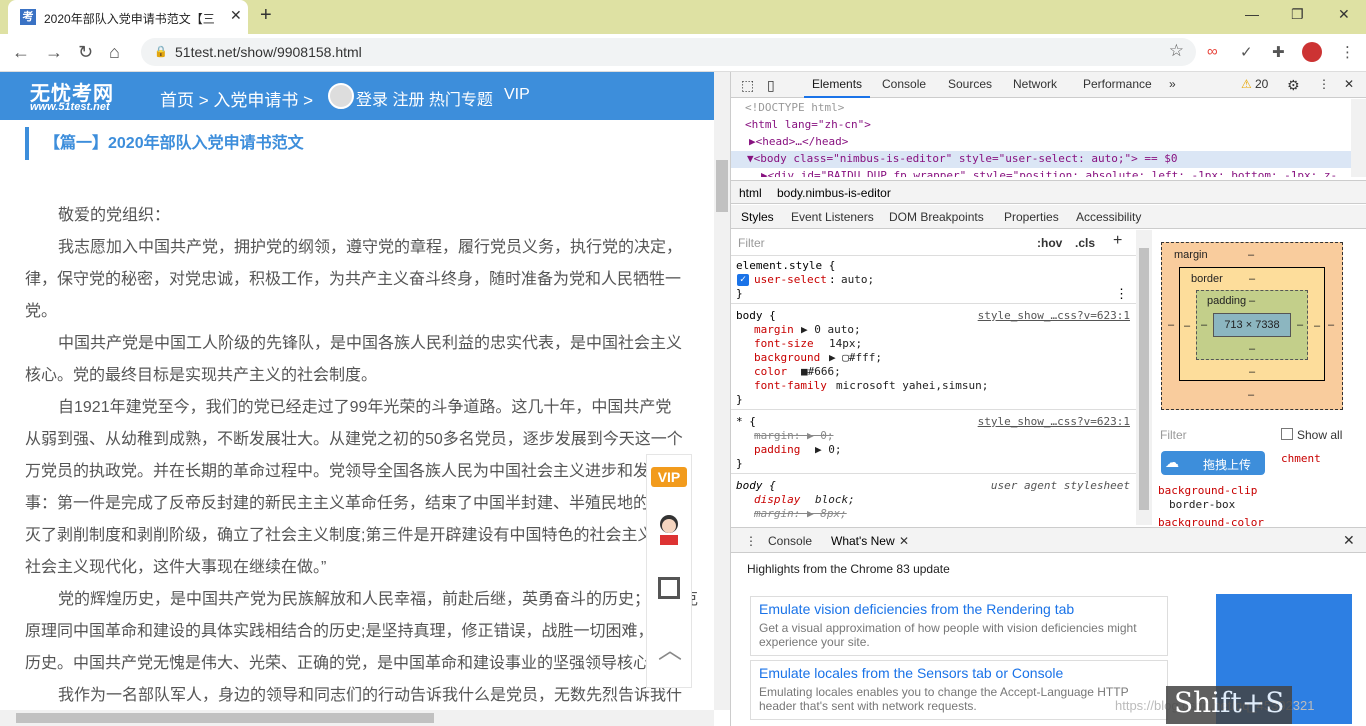  What do you see at coordinates (236, 98) in the screenshot?
I see `breadcrumb: 首页 > 入党申请书 >` at bounding box center [236, 98].